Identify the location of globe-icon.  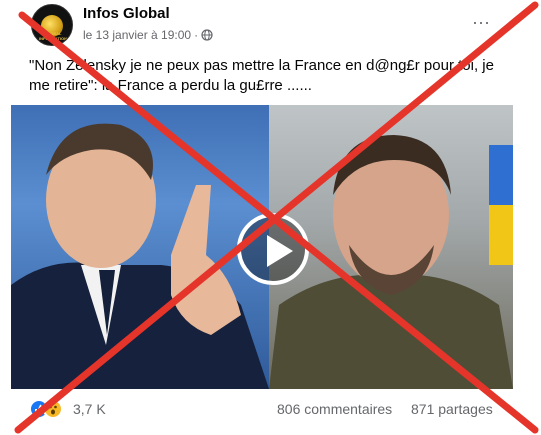
(207, 35).